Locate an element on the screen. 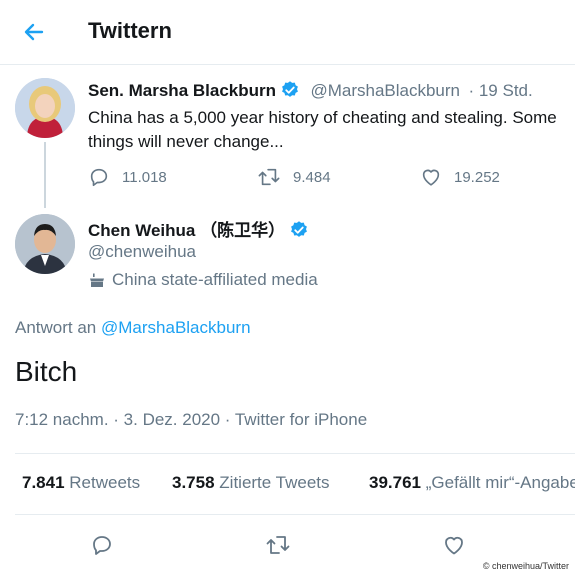 Image resolution: width=575 pixels, height=575 pixels. reply-to-line: Antwort an @MarshaBlackburn is located at coordinates (133, 328).